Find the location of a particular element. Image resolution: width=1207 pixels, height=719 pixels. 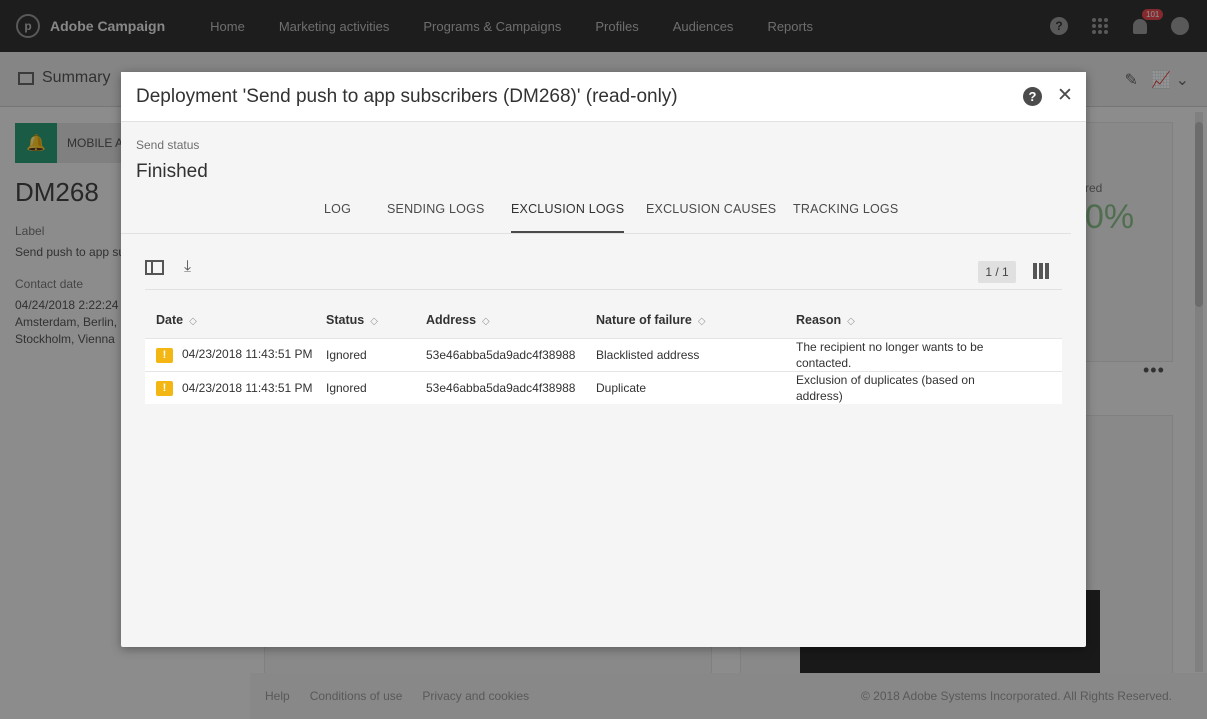

column-header-address: Address ◇ is located at coordinates (500, 320).